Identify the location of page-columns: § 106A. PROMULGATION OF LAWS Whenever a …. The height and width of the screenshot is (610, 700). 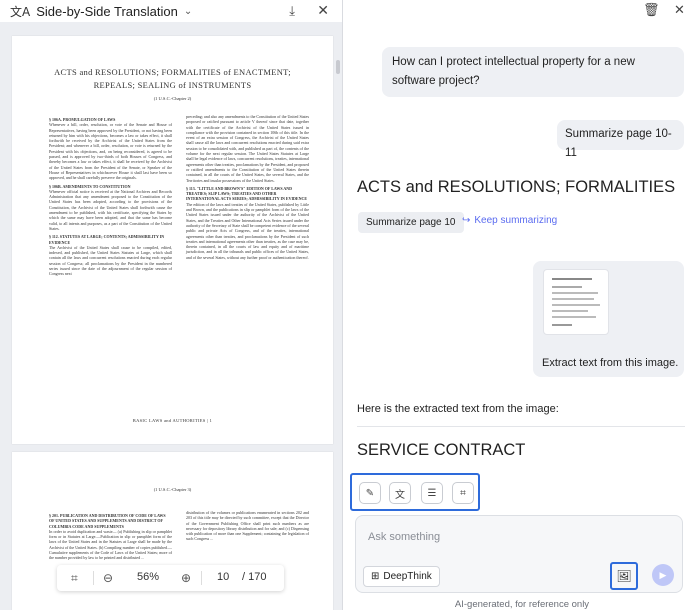
(179, 195).